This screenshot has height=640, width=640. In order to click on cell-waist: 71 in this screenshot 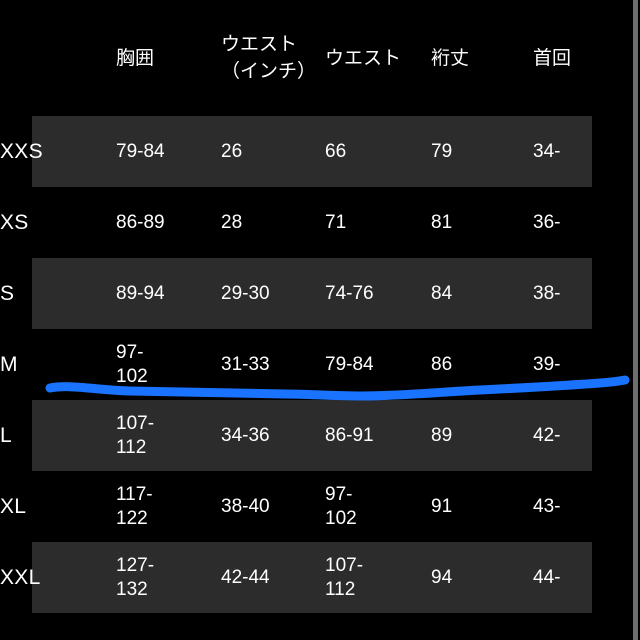, I will do `click(378, 222)`.